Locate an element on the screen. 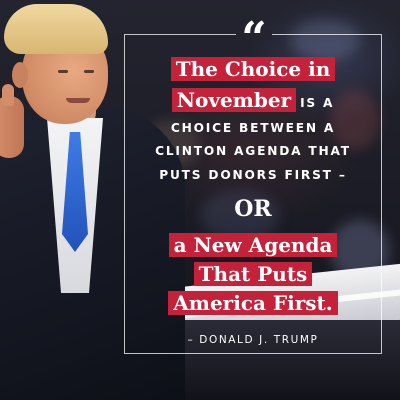 The width and height of the screenshot is (400, 400). quote-attribution-line: – DONALD J. TRUMP is located at coordinates (253, 339).